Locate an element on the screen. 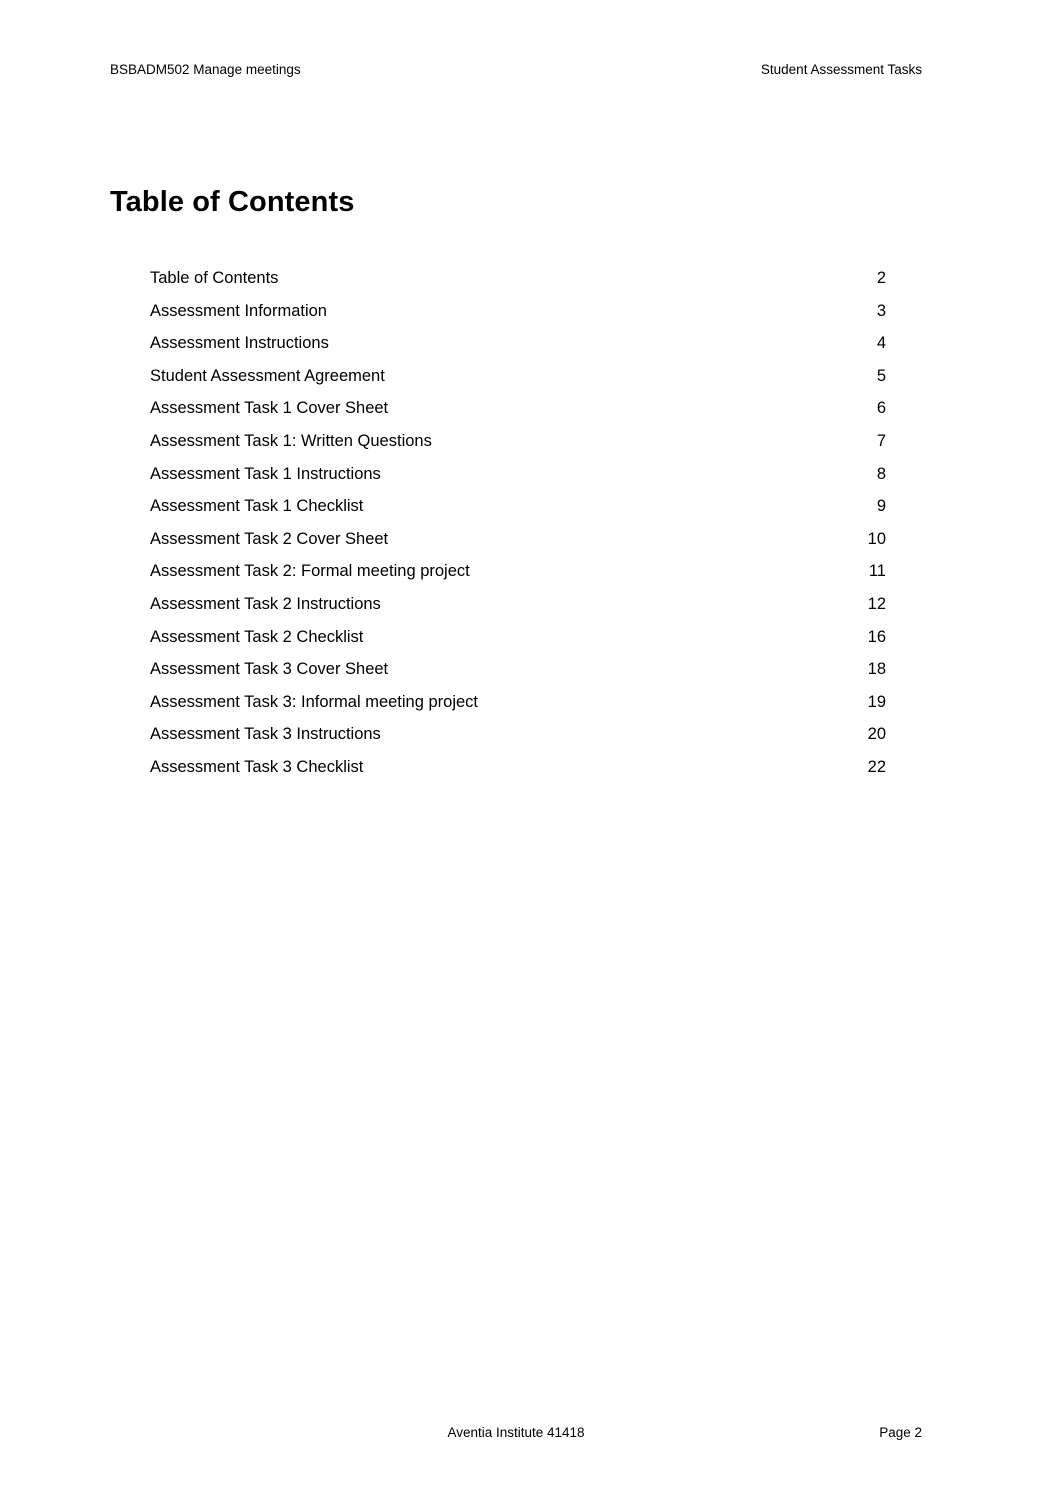  toc-entry-page-number: 20 is located at coordinates (876, 734).